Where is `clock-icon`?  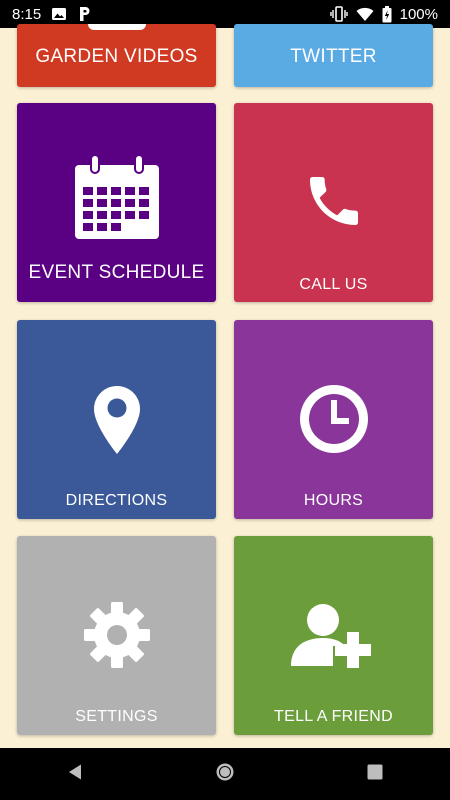
clock-icon is located at coordinates (333, 419).